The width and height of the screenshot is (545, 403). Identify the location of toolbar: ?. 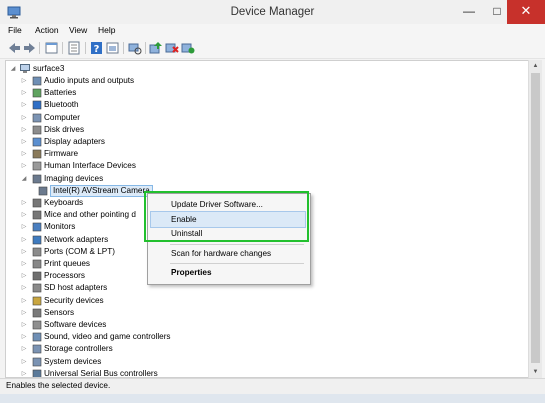
(272, 49).